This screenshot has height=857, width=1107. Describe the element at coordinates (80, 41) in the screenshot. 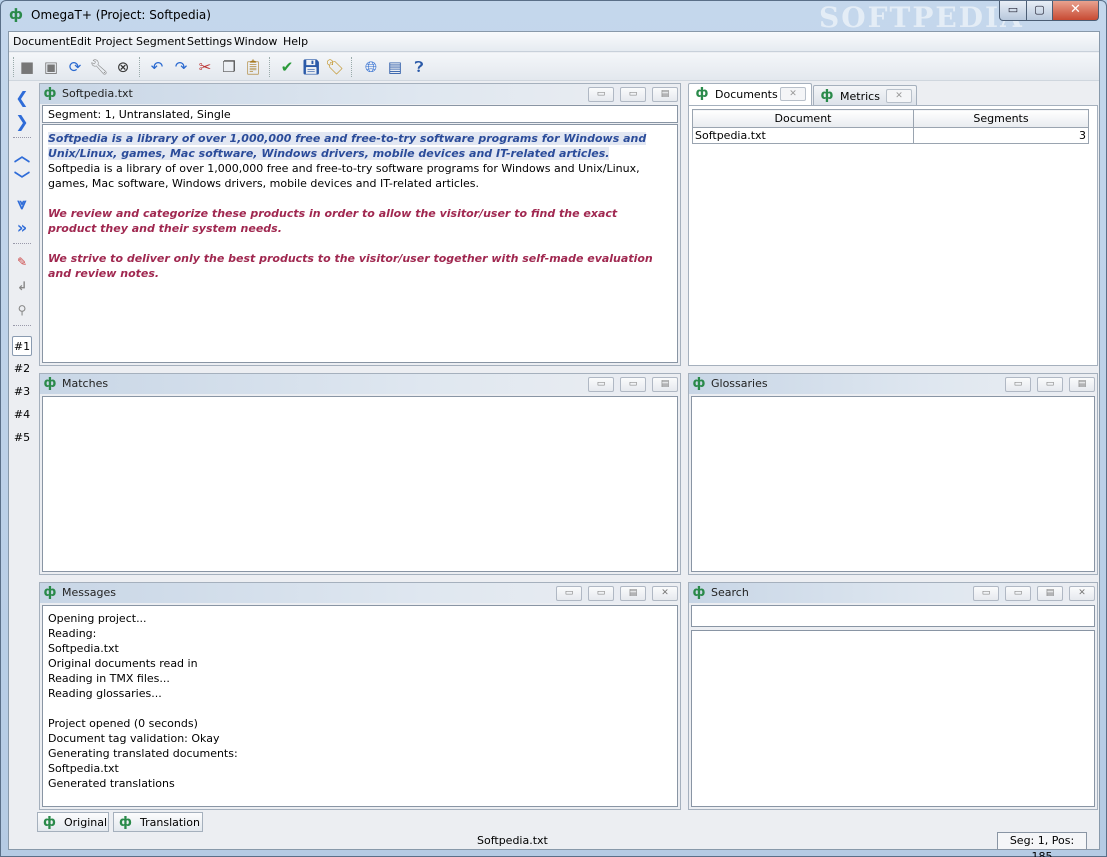

I see `menu-edit: Edit` at that location.